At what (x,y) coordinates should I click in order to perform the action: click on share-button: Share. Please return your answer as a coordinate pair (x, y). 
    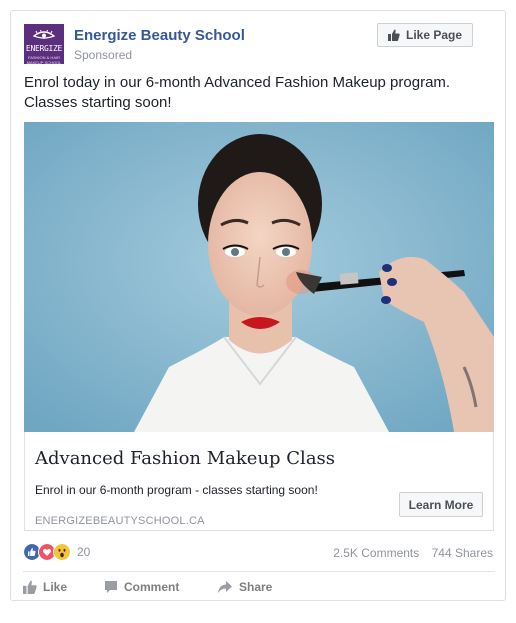
    Looking at the image, I should click on (244, 587).